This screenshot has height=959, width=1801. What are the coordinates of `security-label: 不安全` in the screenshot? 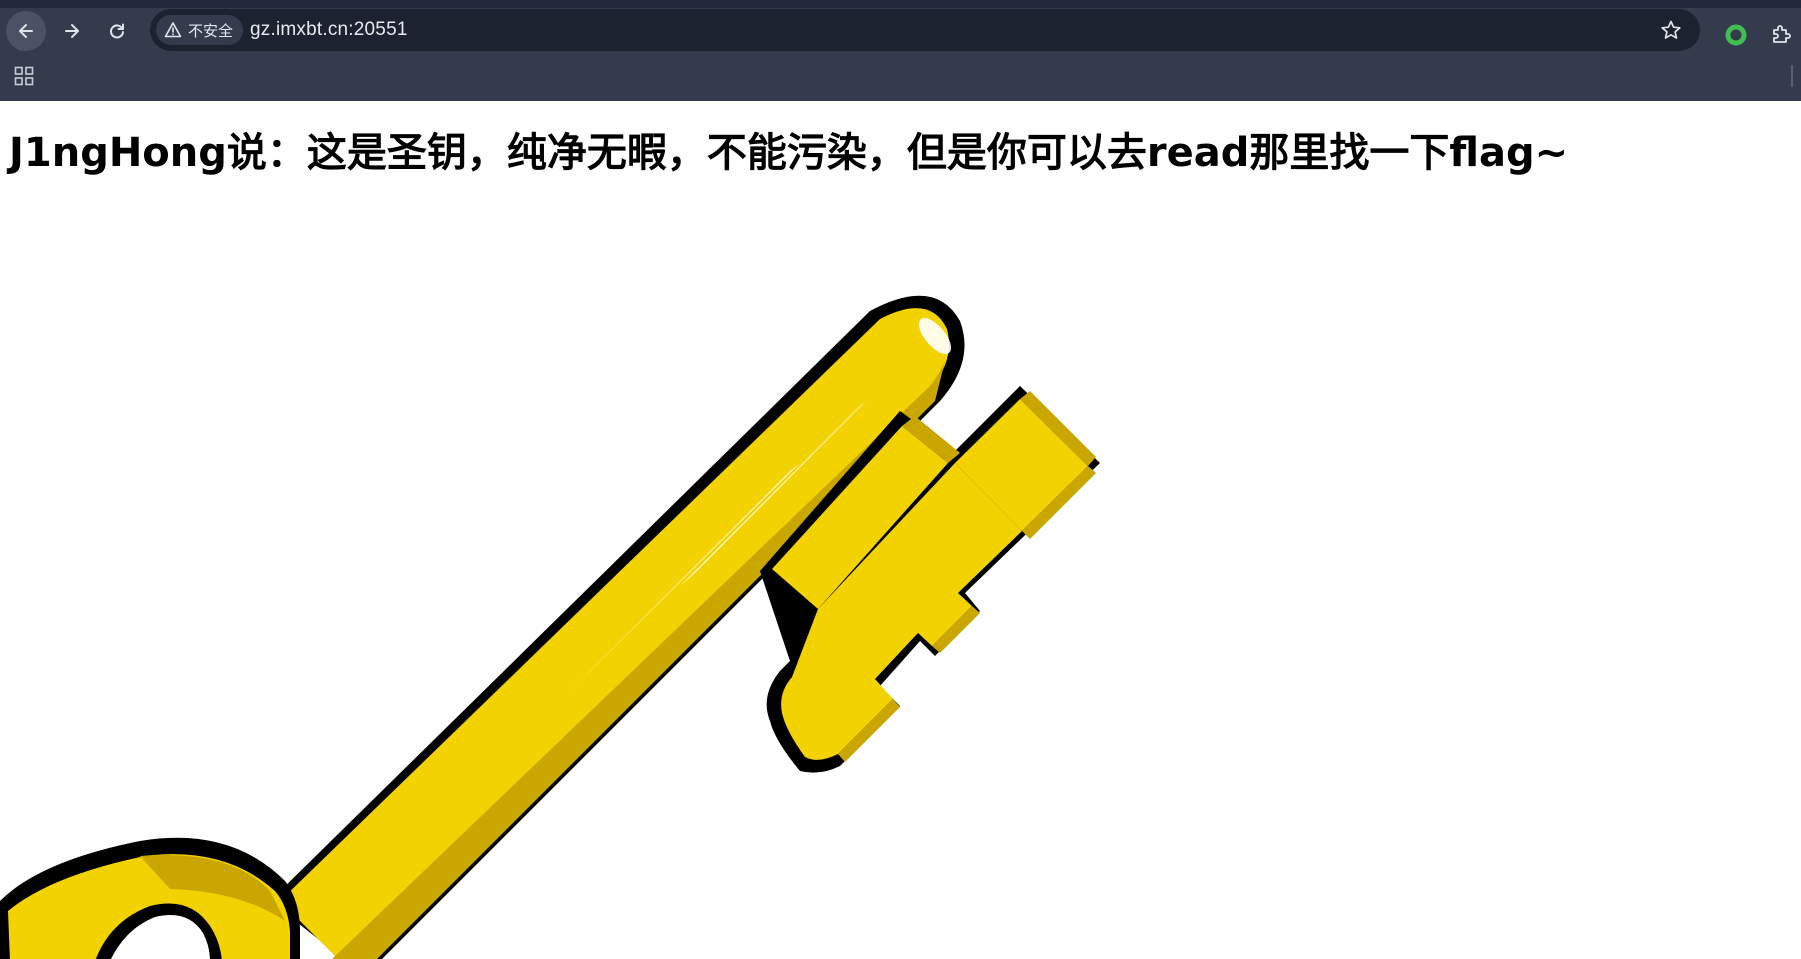 It's located at (211, 30).